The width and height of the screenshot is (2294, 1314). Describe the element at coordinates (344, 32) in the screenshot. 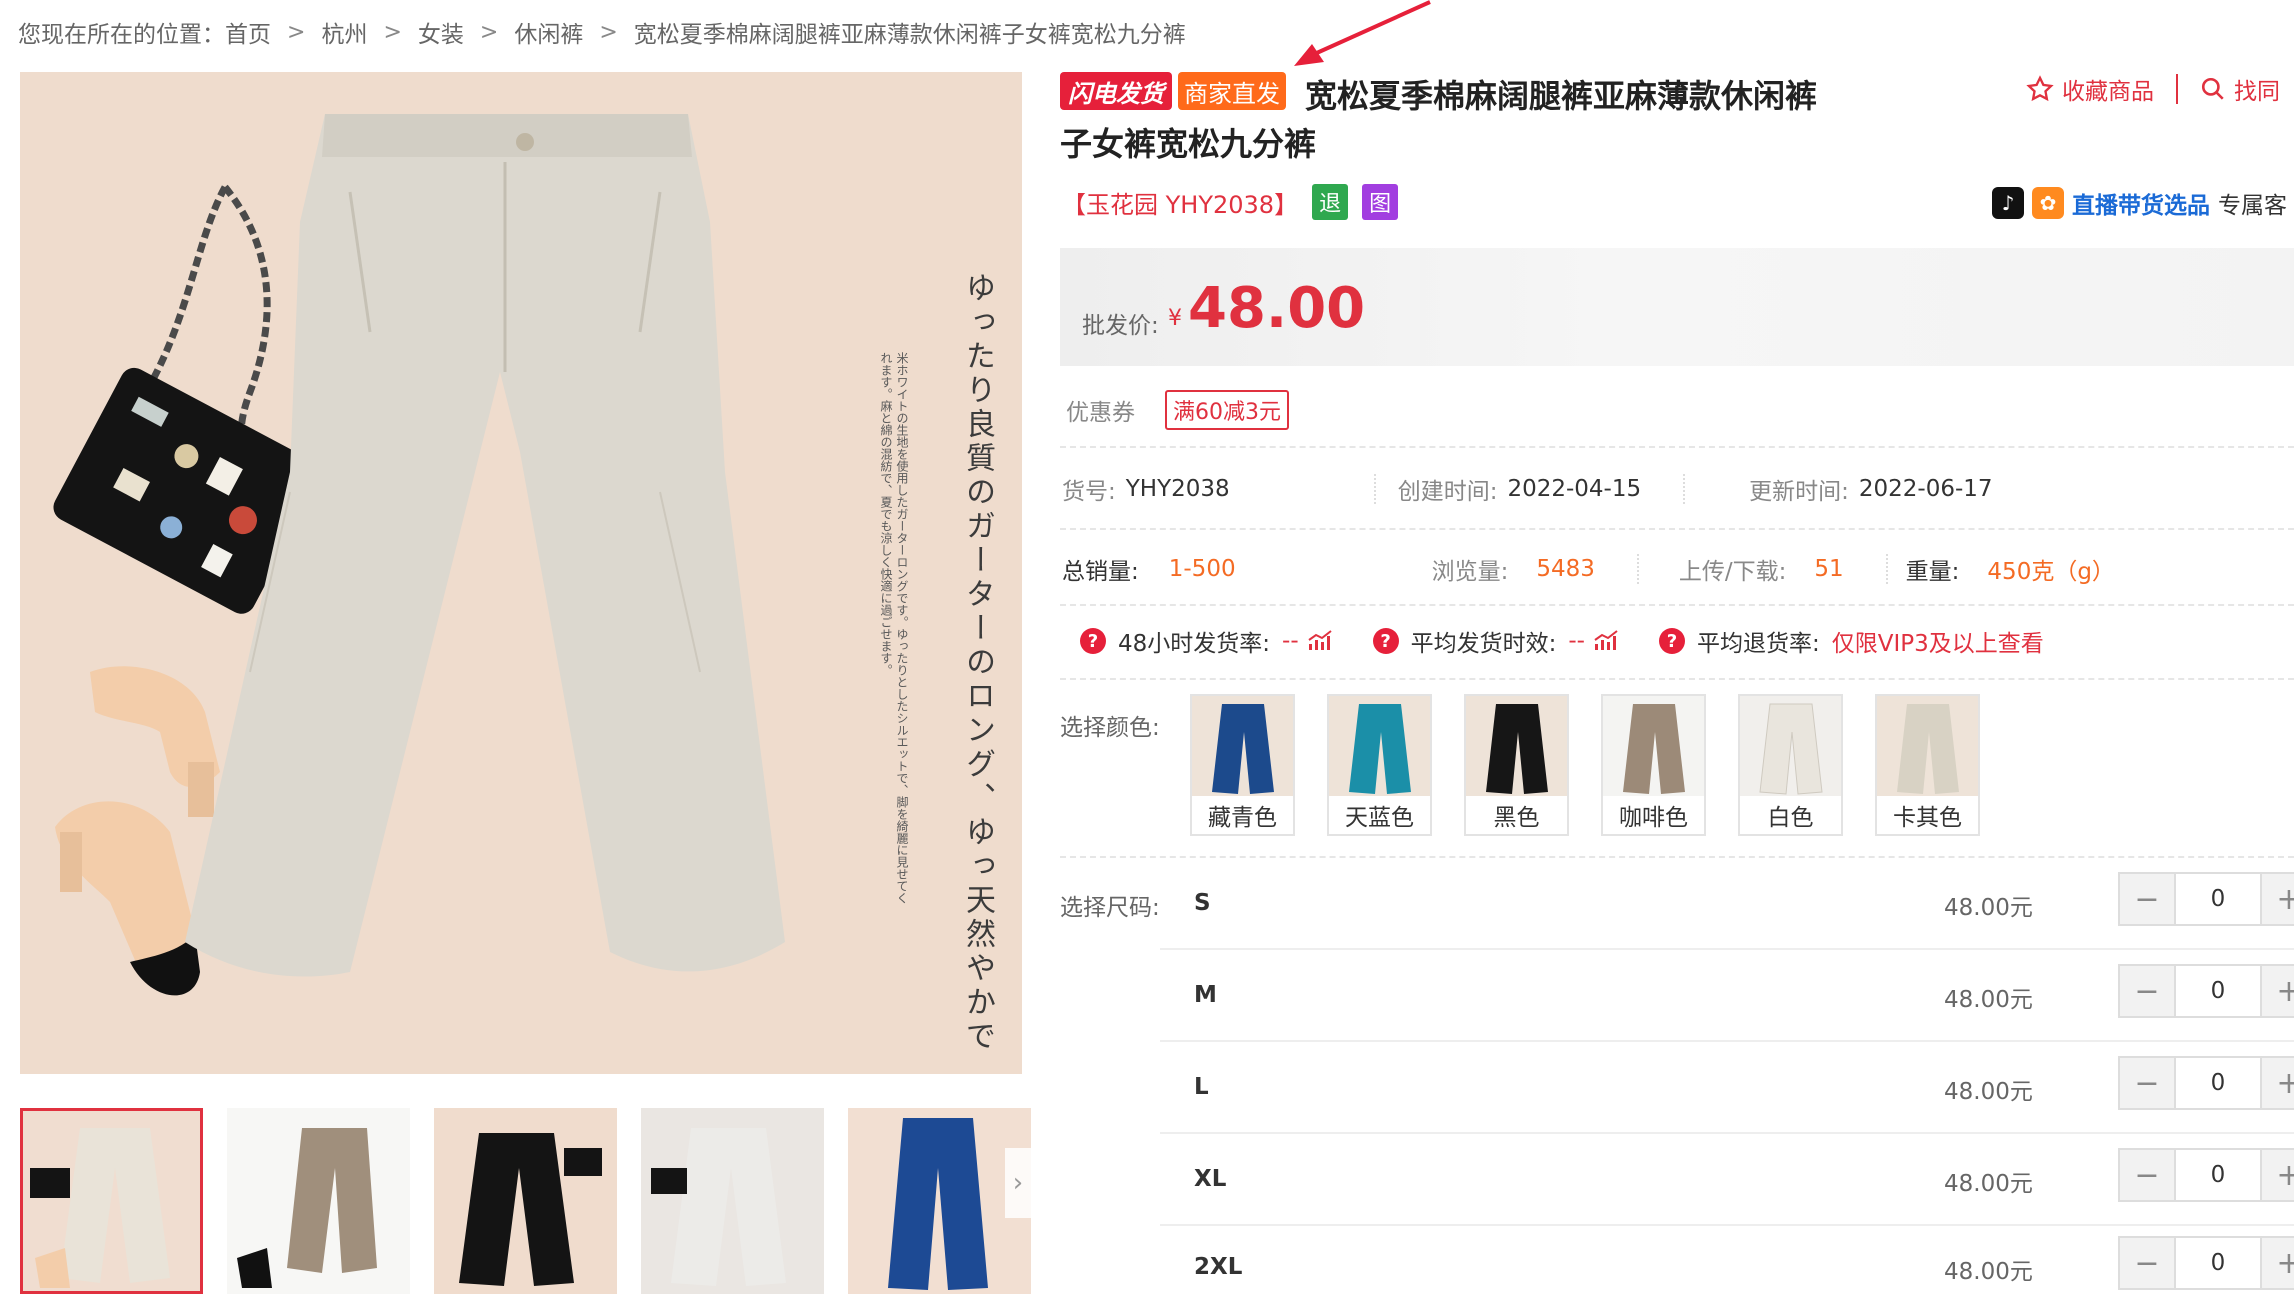

I see `breadcrumb-city: 杭州` at that location.